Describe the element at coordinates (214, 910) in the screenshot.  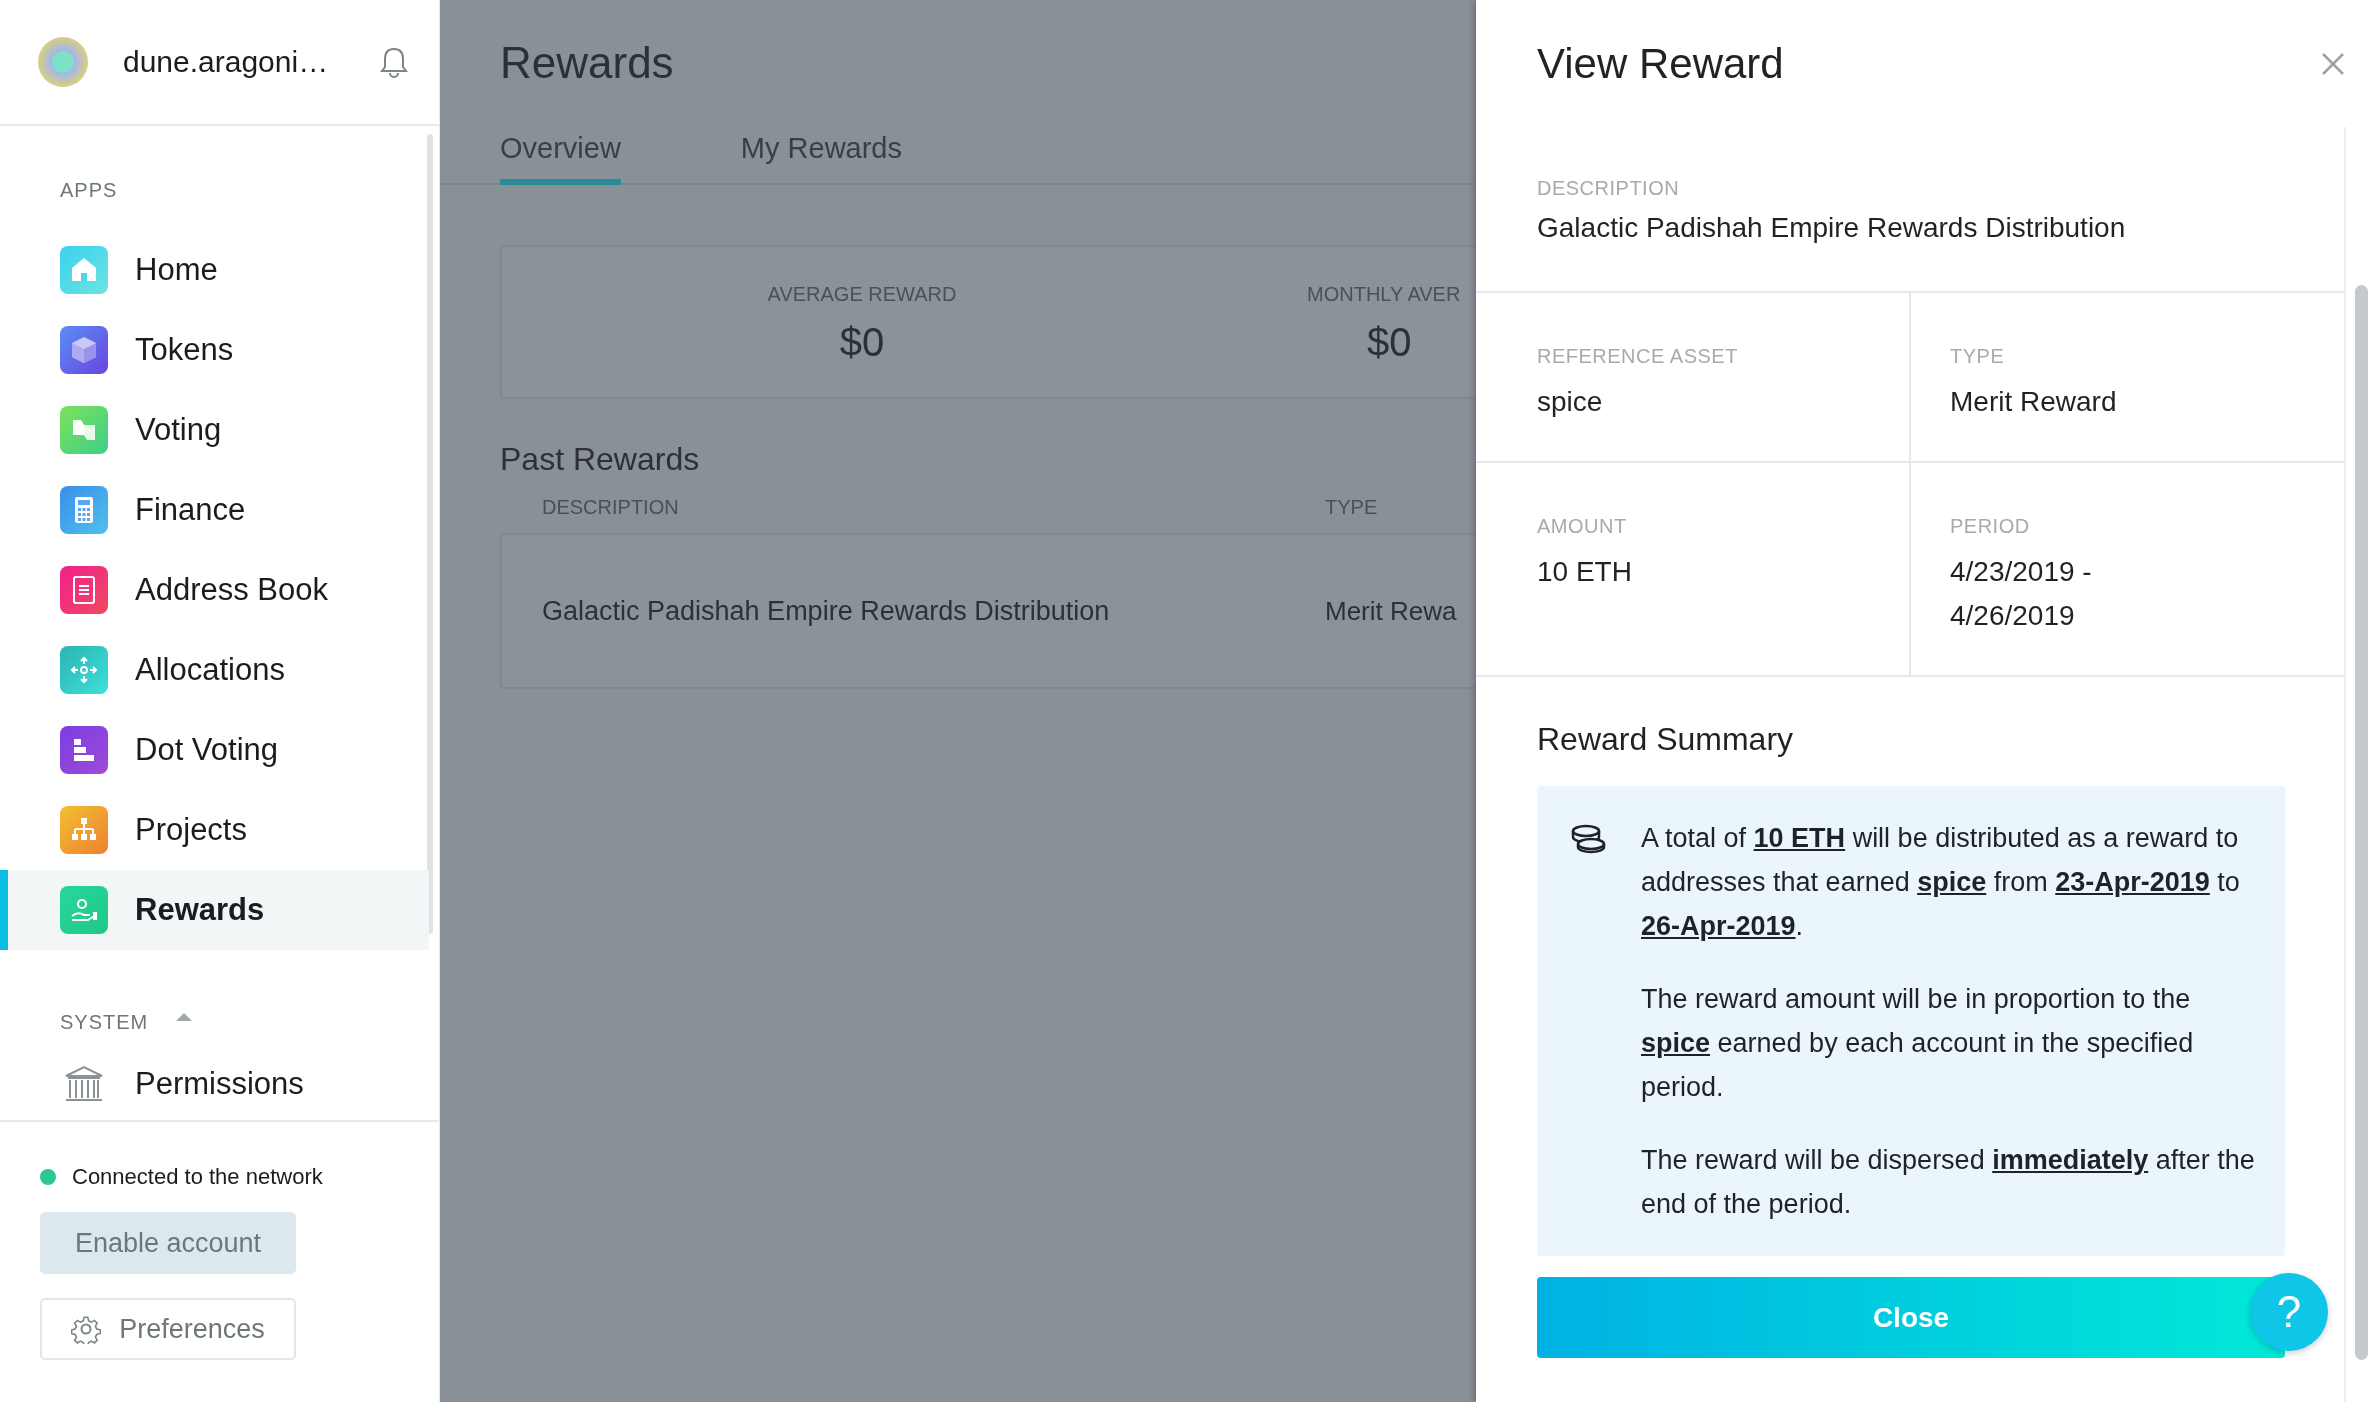
I see `sidebar-item: Rewards` at that location.